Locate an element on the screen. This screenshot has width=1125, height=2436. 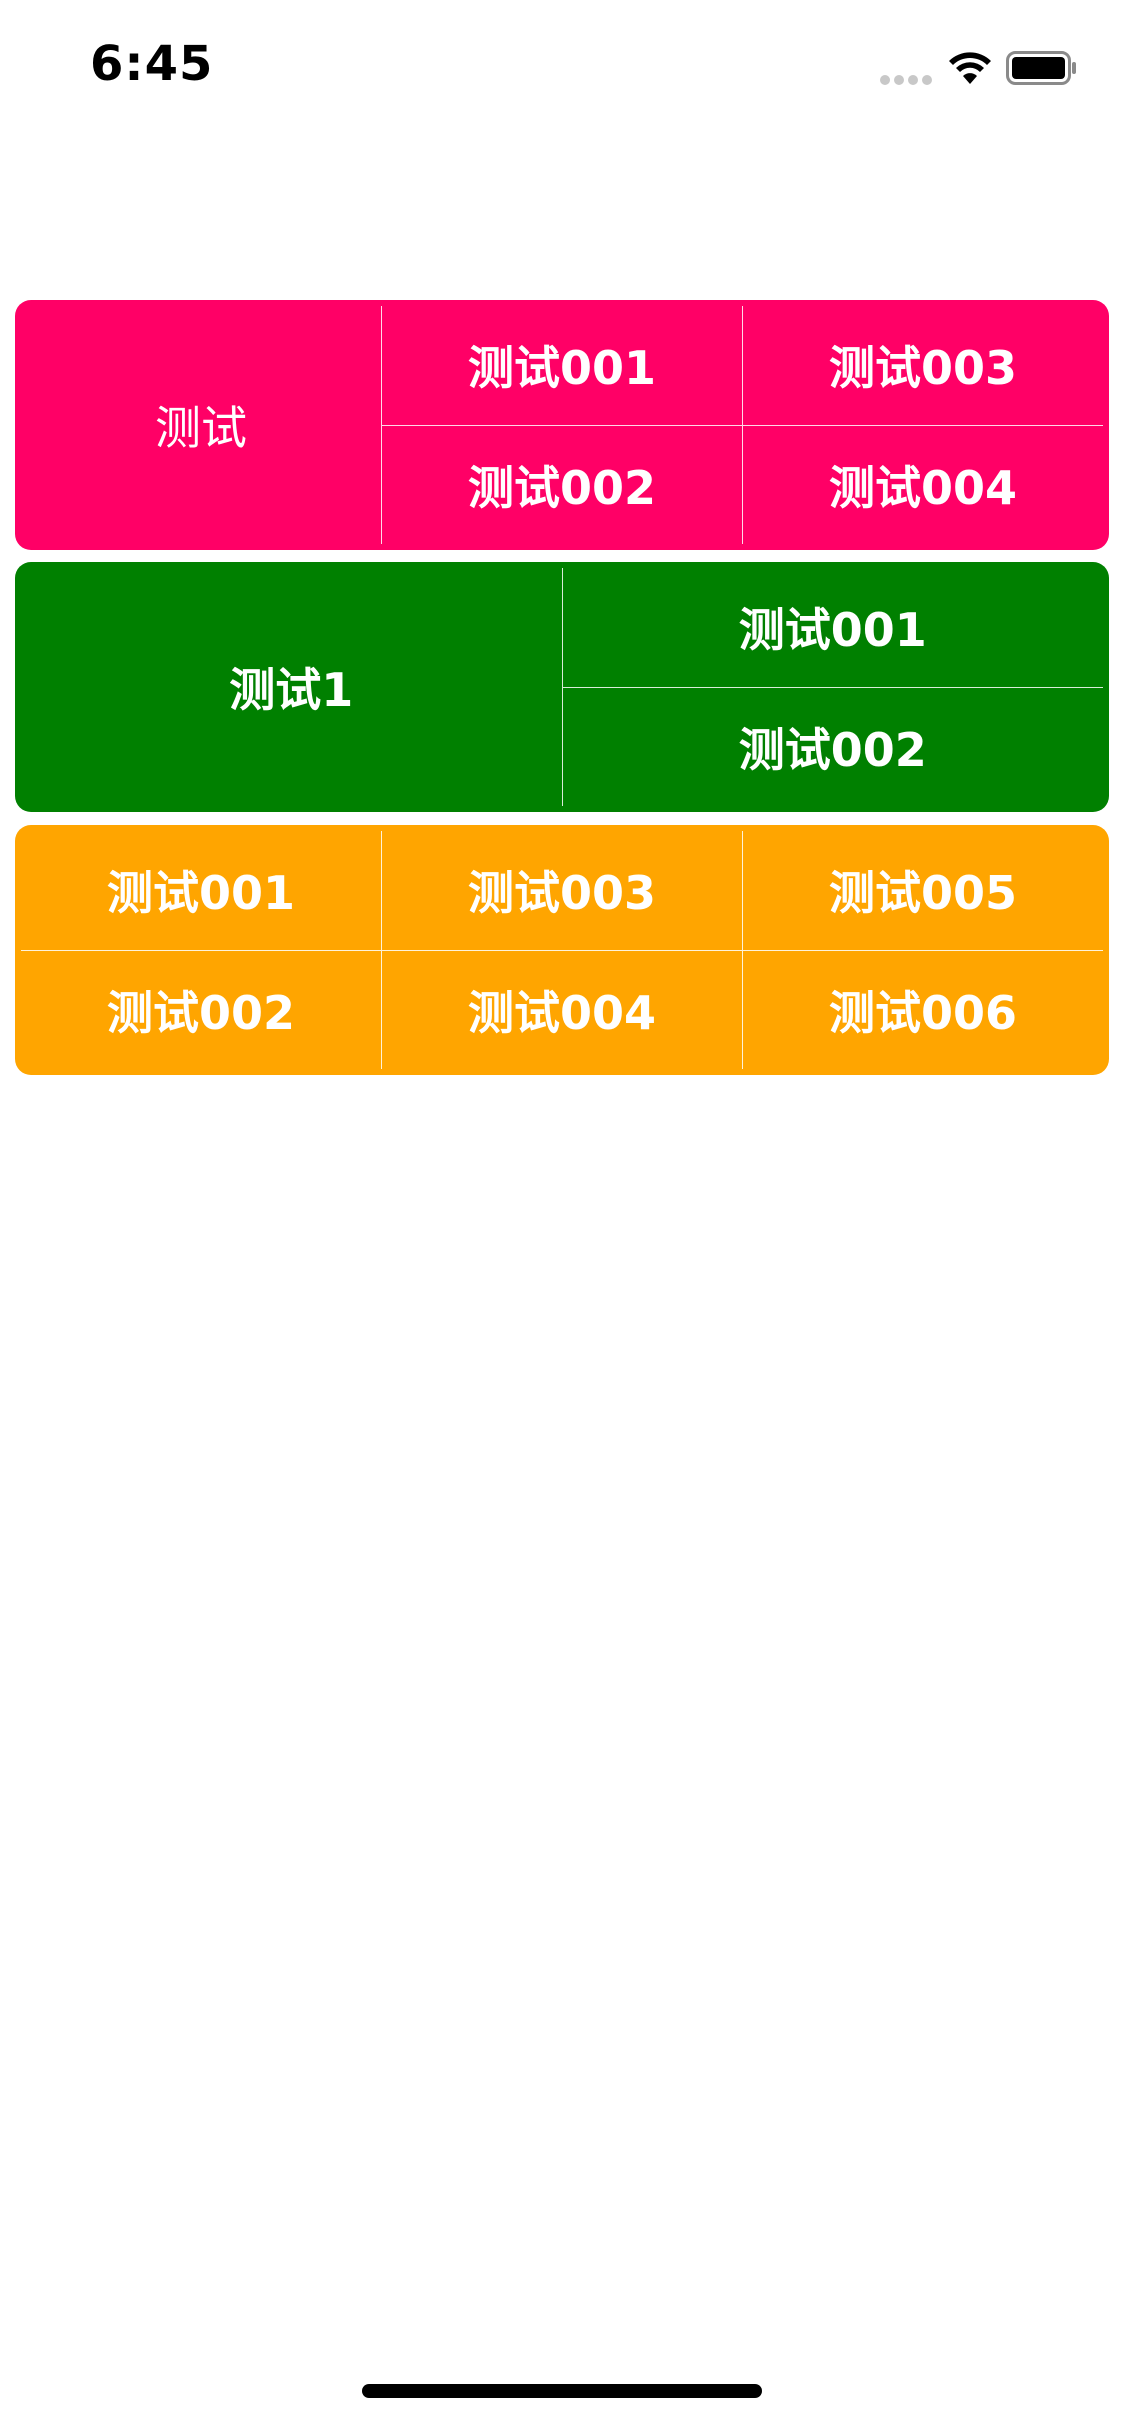
signal-icon is located at coordinates (906, 80).